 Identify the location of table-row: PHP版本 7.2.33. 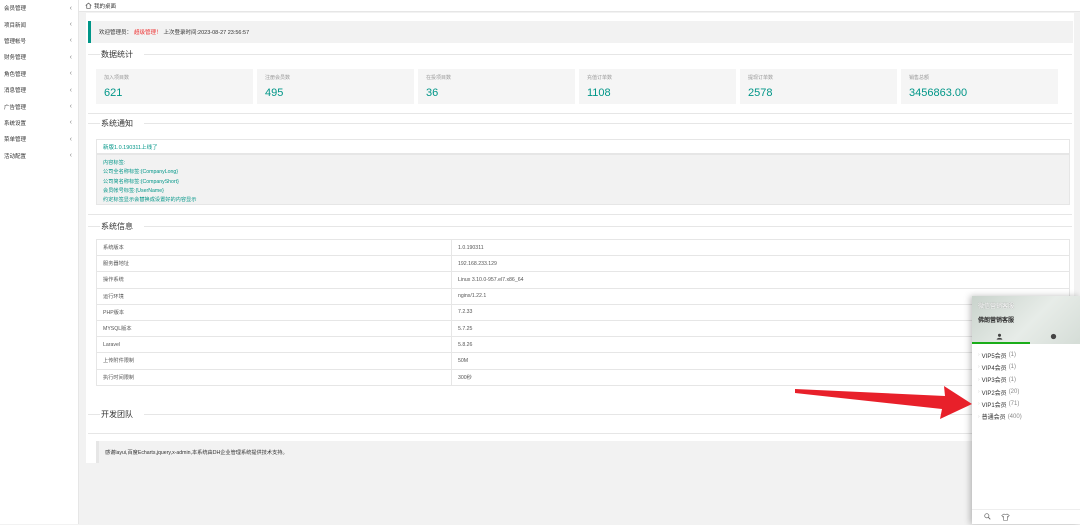
(583, 312).